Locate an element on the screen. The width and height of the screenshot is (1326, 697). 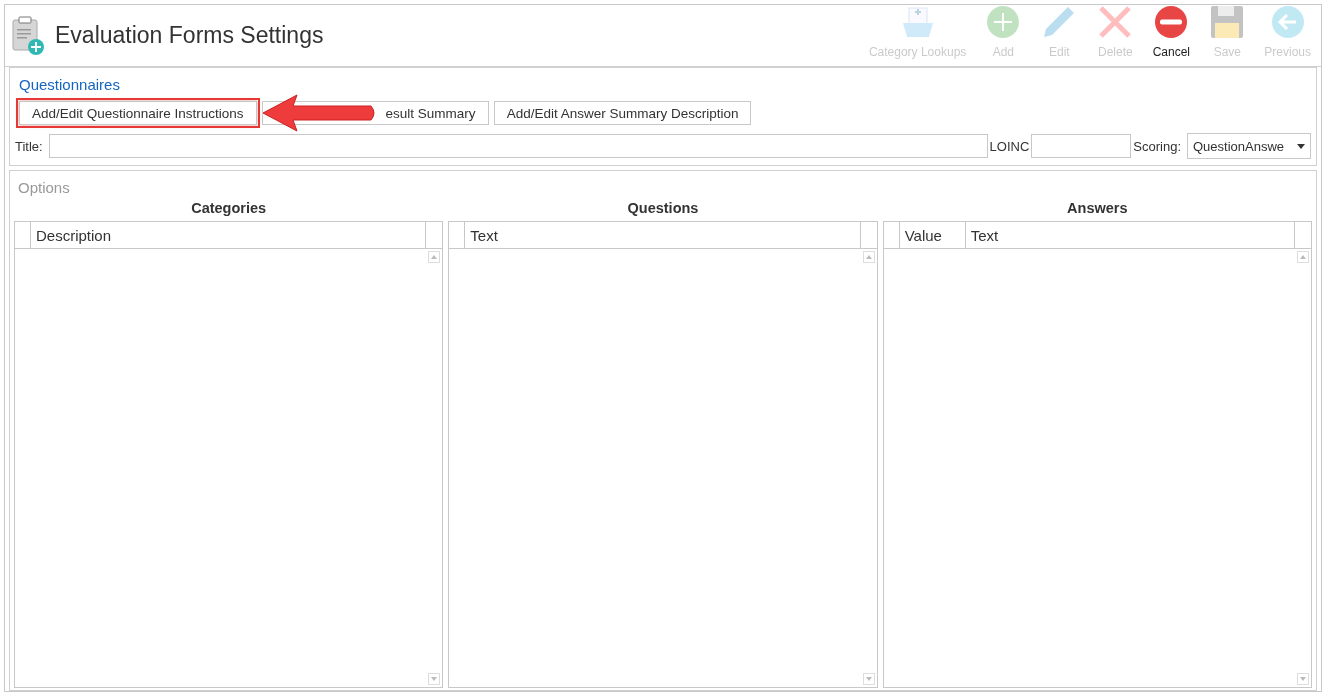
column-header: Value is located at coordinates (932, 235).